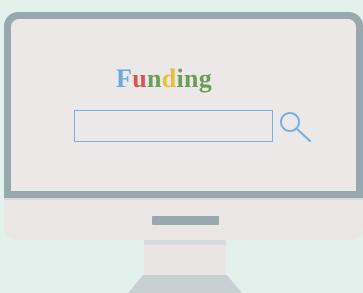 The image size is (363, 293). I want to click on logo-letter: u, so click(139, 78).